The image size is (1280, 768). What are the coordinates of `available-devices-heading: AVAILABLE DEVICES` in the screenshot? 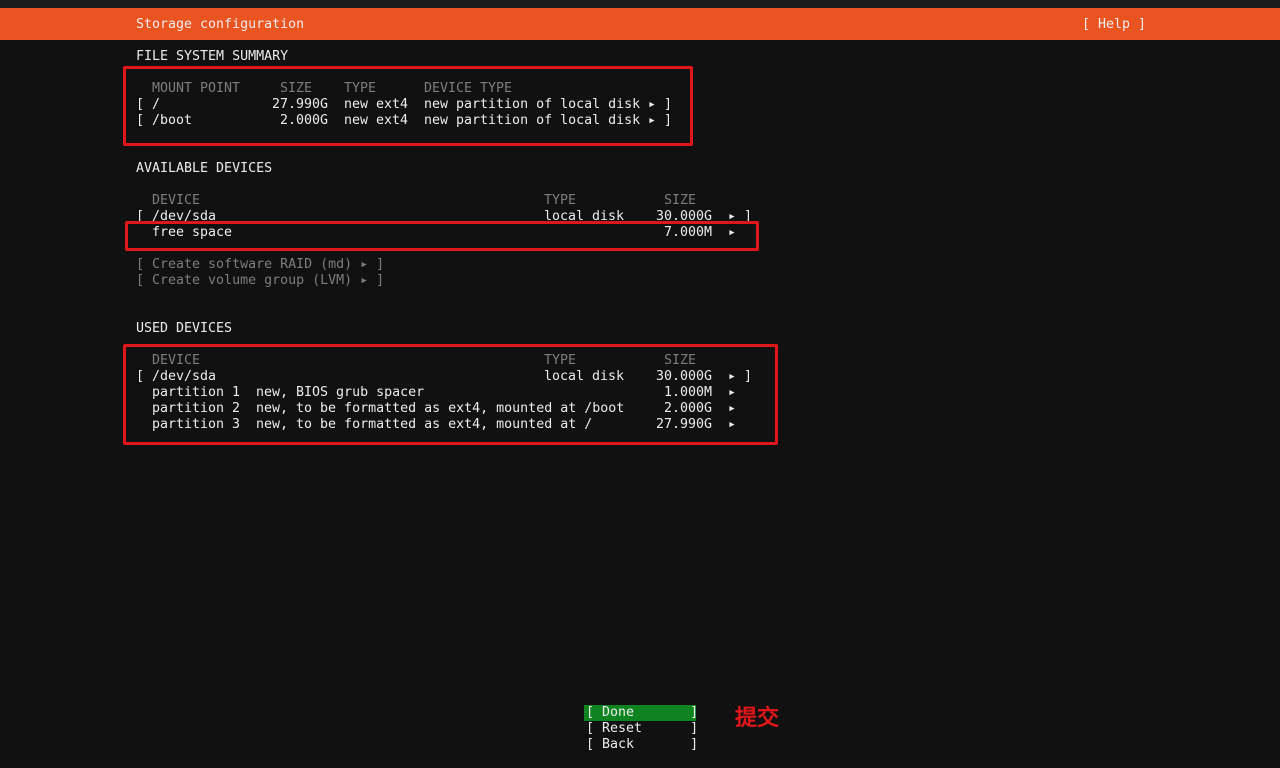 It's located at (204, 168).